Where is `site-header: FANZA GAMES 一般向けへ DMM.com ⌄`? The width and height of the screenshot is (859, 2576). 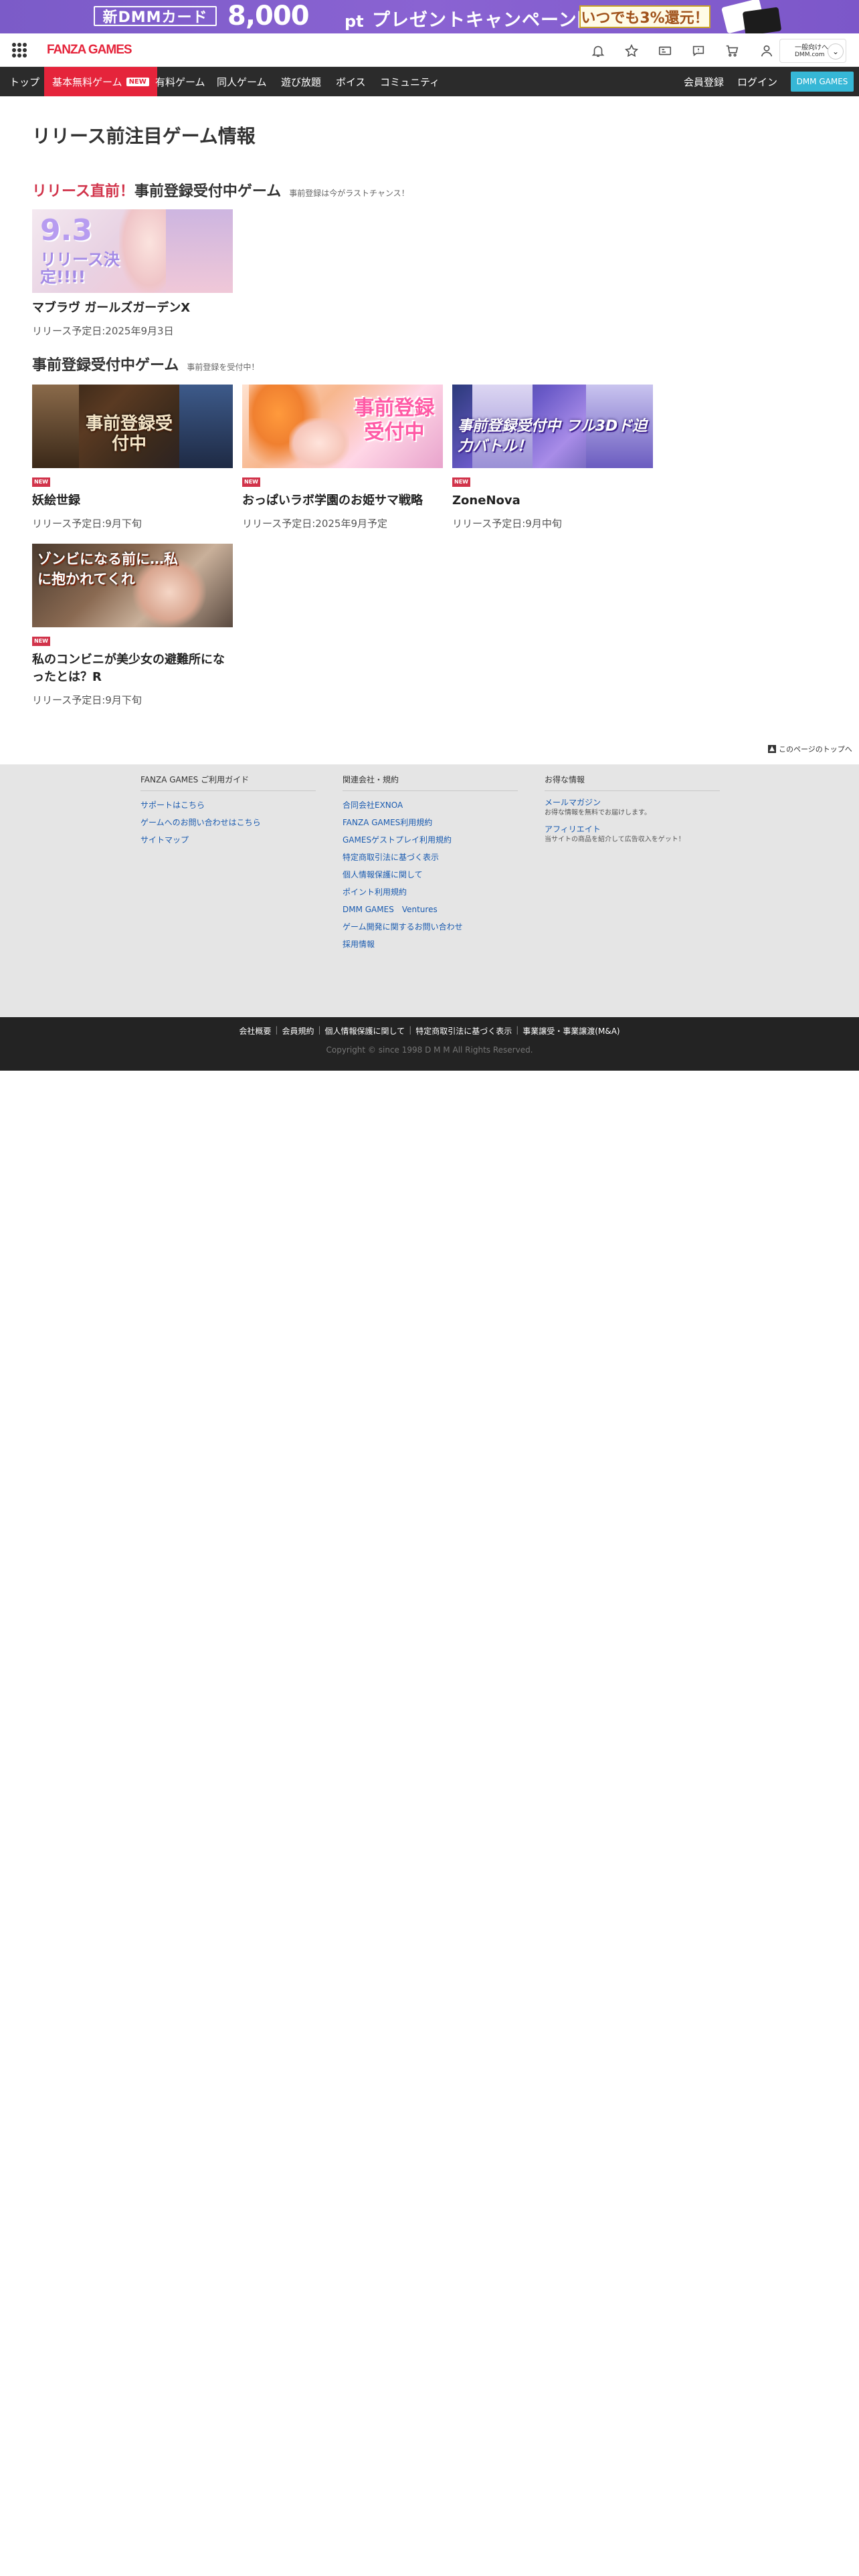
site-header: FANZA GAMES 一般向けへ DMM.com ⌄ is located at coordinates (429, 50).